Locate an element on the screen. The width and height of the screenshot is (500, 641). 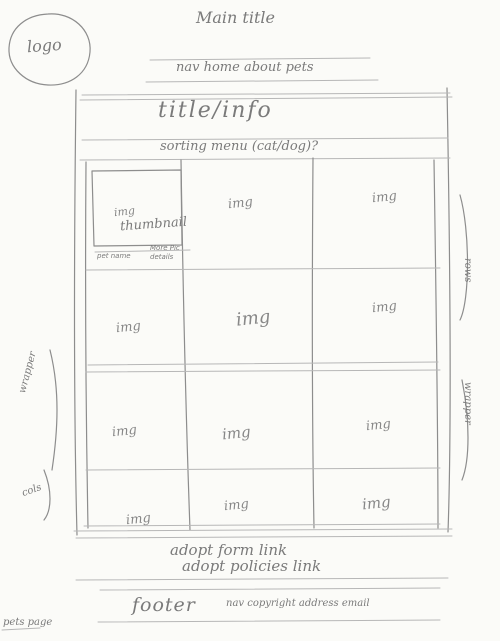
wrapper-left-line is located at coordinates (76, 312).